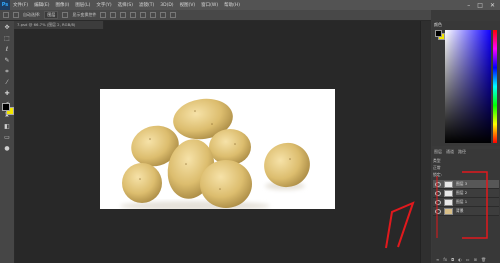  I want to click on annotation-bracket, so click(475, 205).